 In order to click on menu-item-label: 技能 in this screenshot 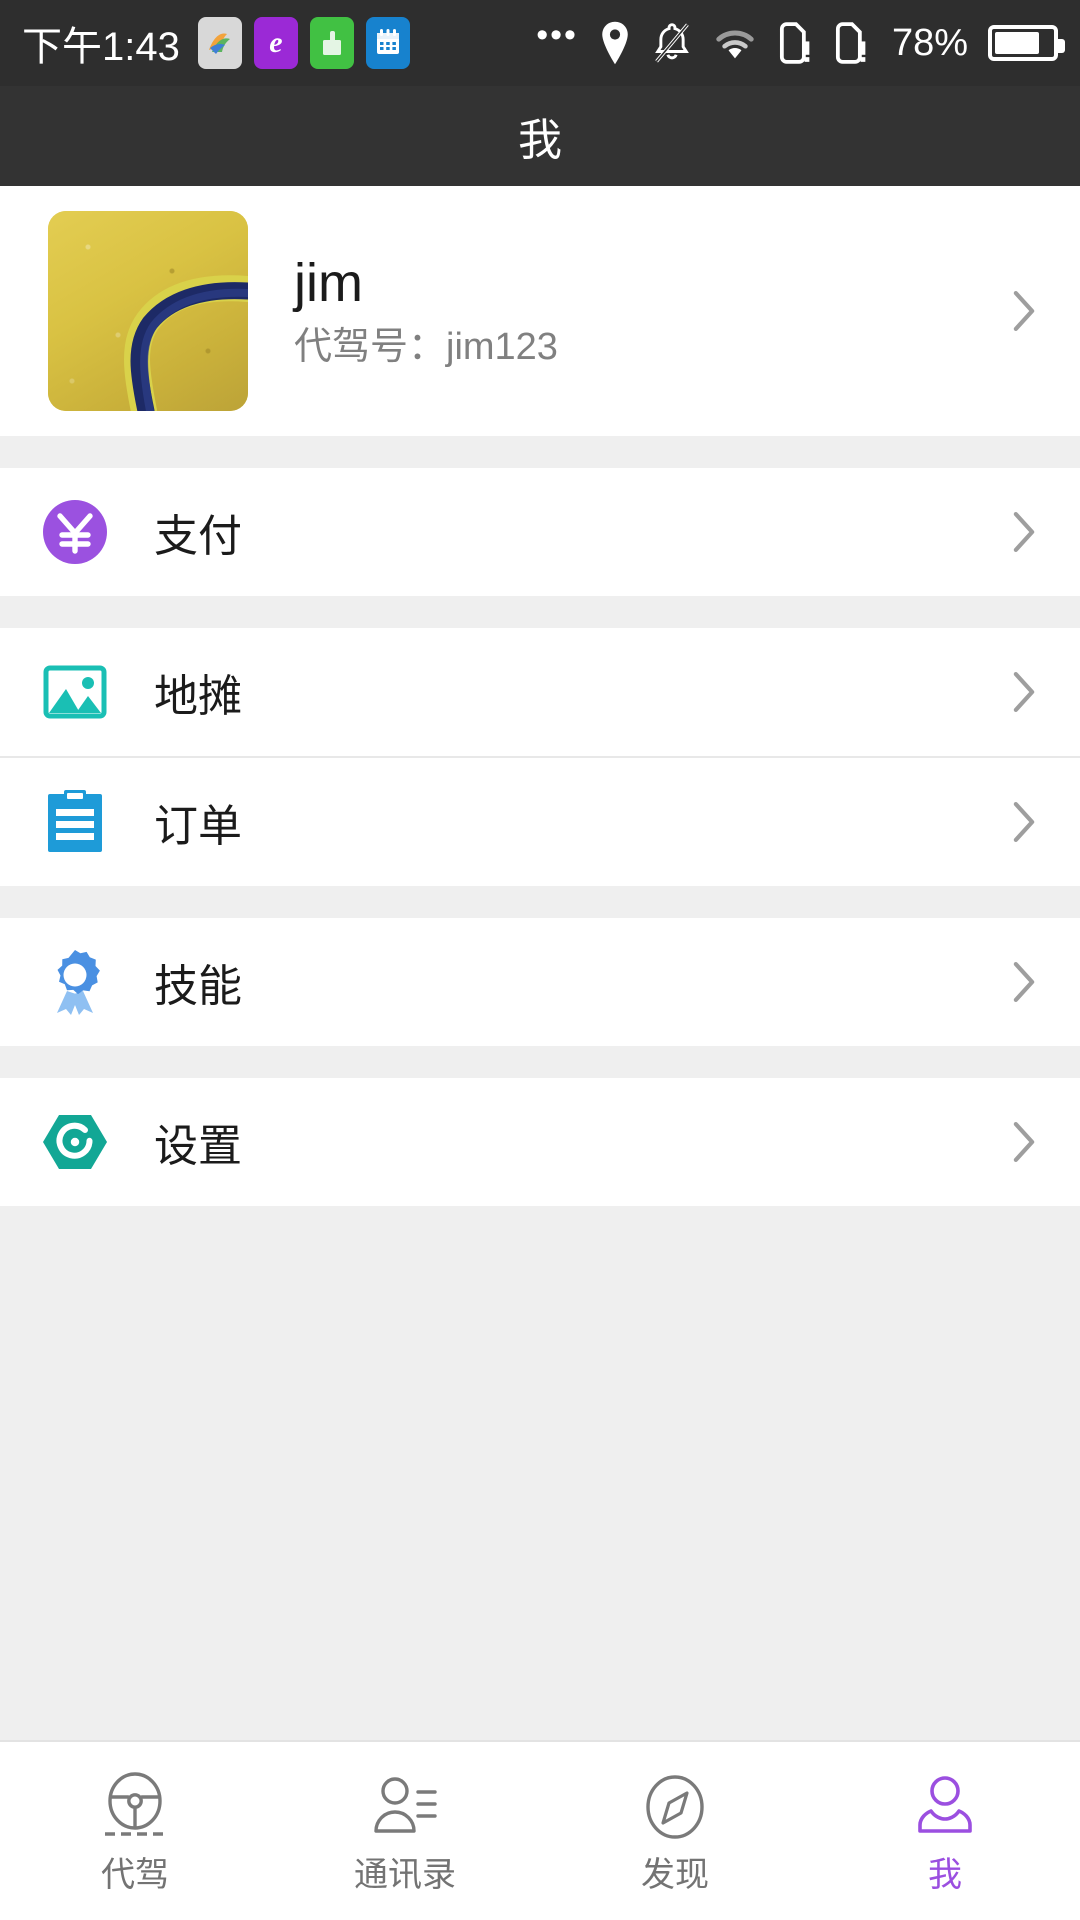, I will do `click(198, 986)`.